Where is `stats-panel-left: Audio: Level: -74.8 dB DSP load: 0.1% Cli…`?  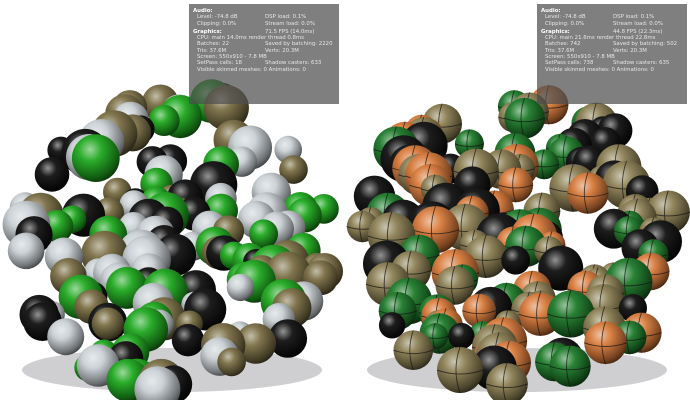 stats-panel-left: Audio: Level: -74.8 dB DSP load: 0.1% Cli… is located at coordinates (264, 54).